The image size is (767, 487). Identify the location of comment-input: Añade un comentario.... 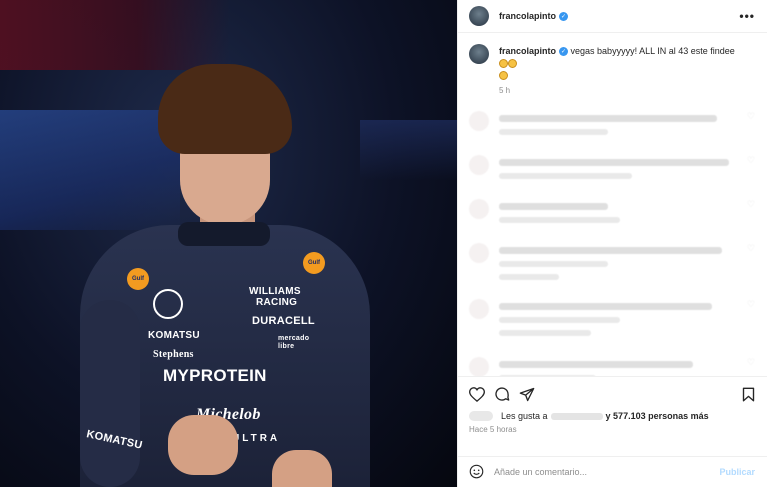
(606, 472).